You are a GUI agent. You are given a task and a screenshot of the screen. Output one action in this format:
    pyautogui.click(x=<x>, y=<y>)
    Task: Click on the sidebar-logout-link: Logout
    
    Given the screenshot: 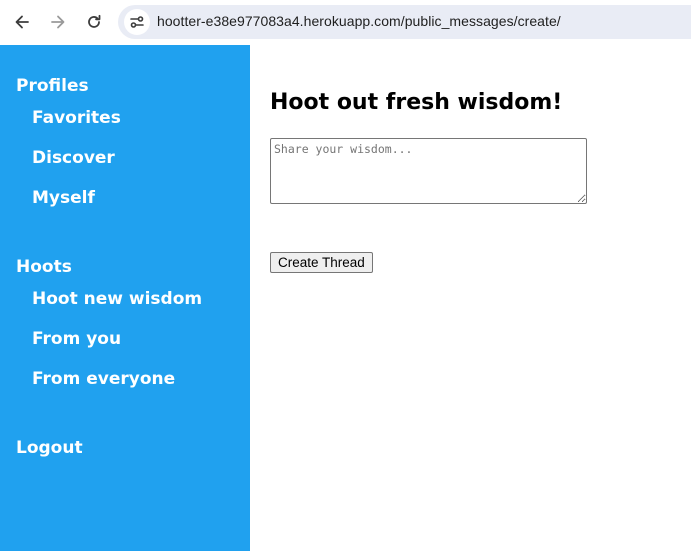 What is the action you would take?
    pyautogui.click(x=49, y=448)
    